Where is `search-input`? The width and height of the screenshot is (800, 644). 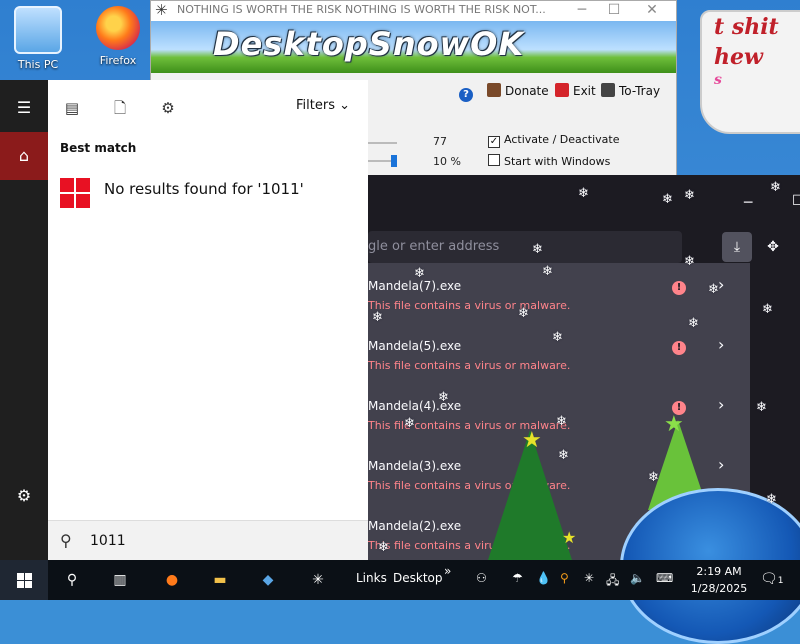 search-input is located at coordinates (220, 541).